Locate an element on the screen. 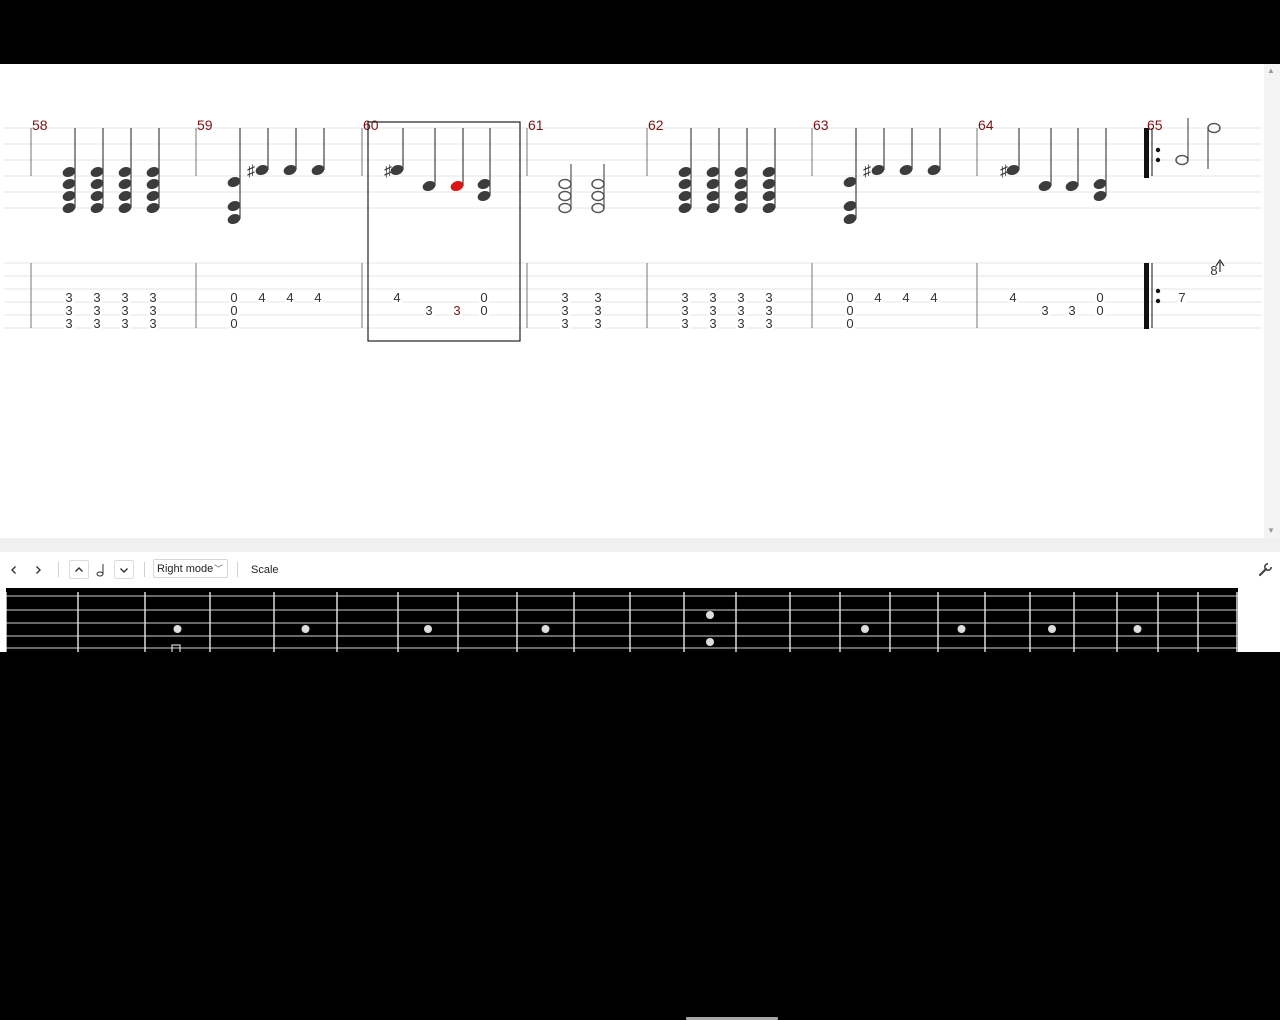  fretboard-diagram is located at coordinates (621, 623).